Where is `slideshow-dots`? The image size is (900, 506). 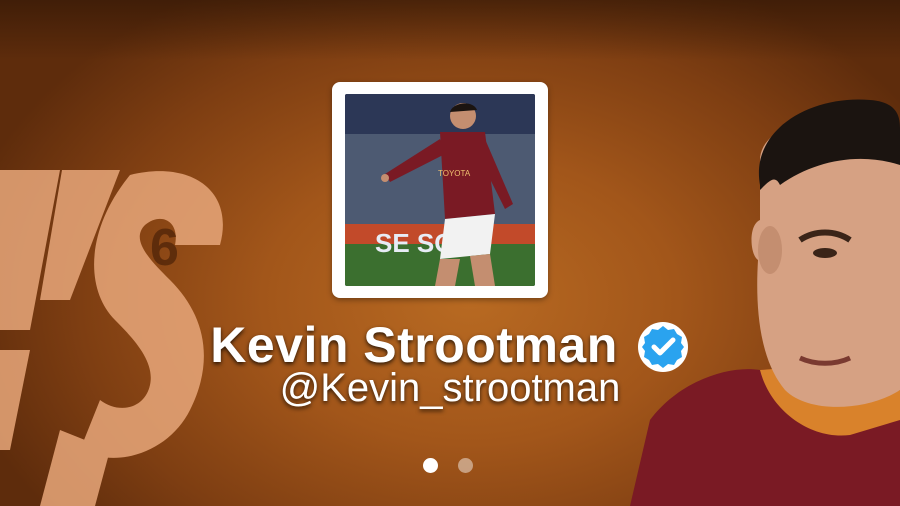
slideshow-dots is located at coordinates (448, 465).